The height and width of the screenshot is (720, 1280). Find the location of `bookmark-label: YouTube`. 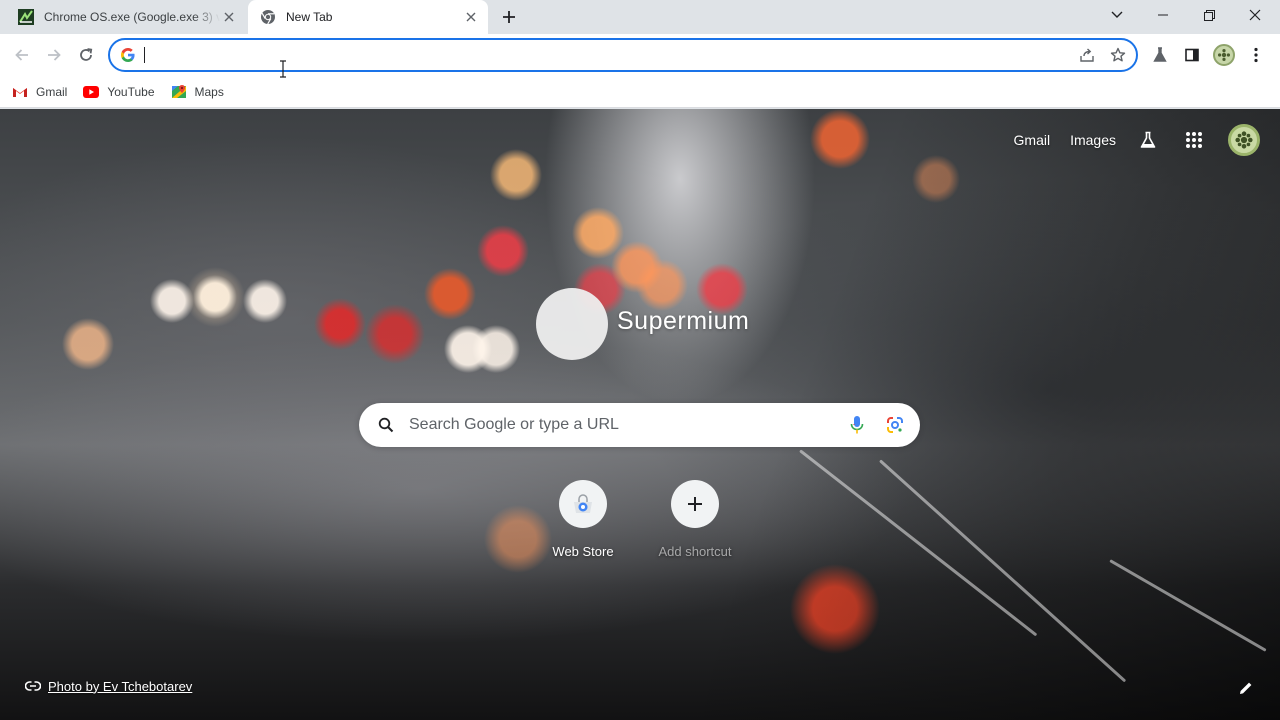

bookmark-label: YouTube is located at coordinates (131, 91).